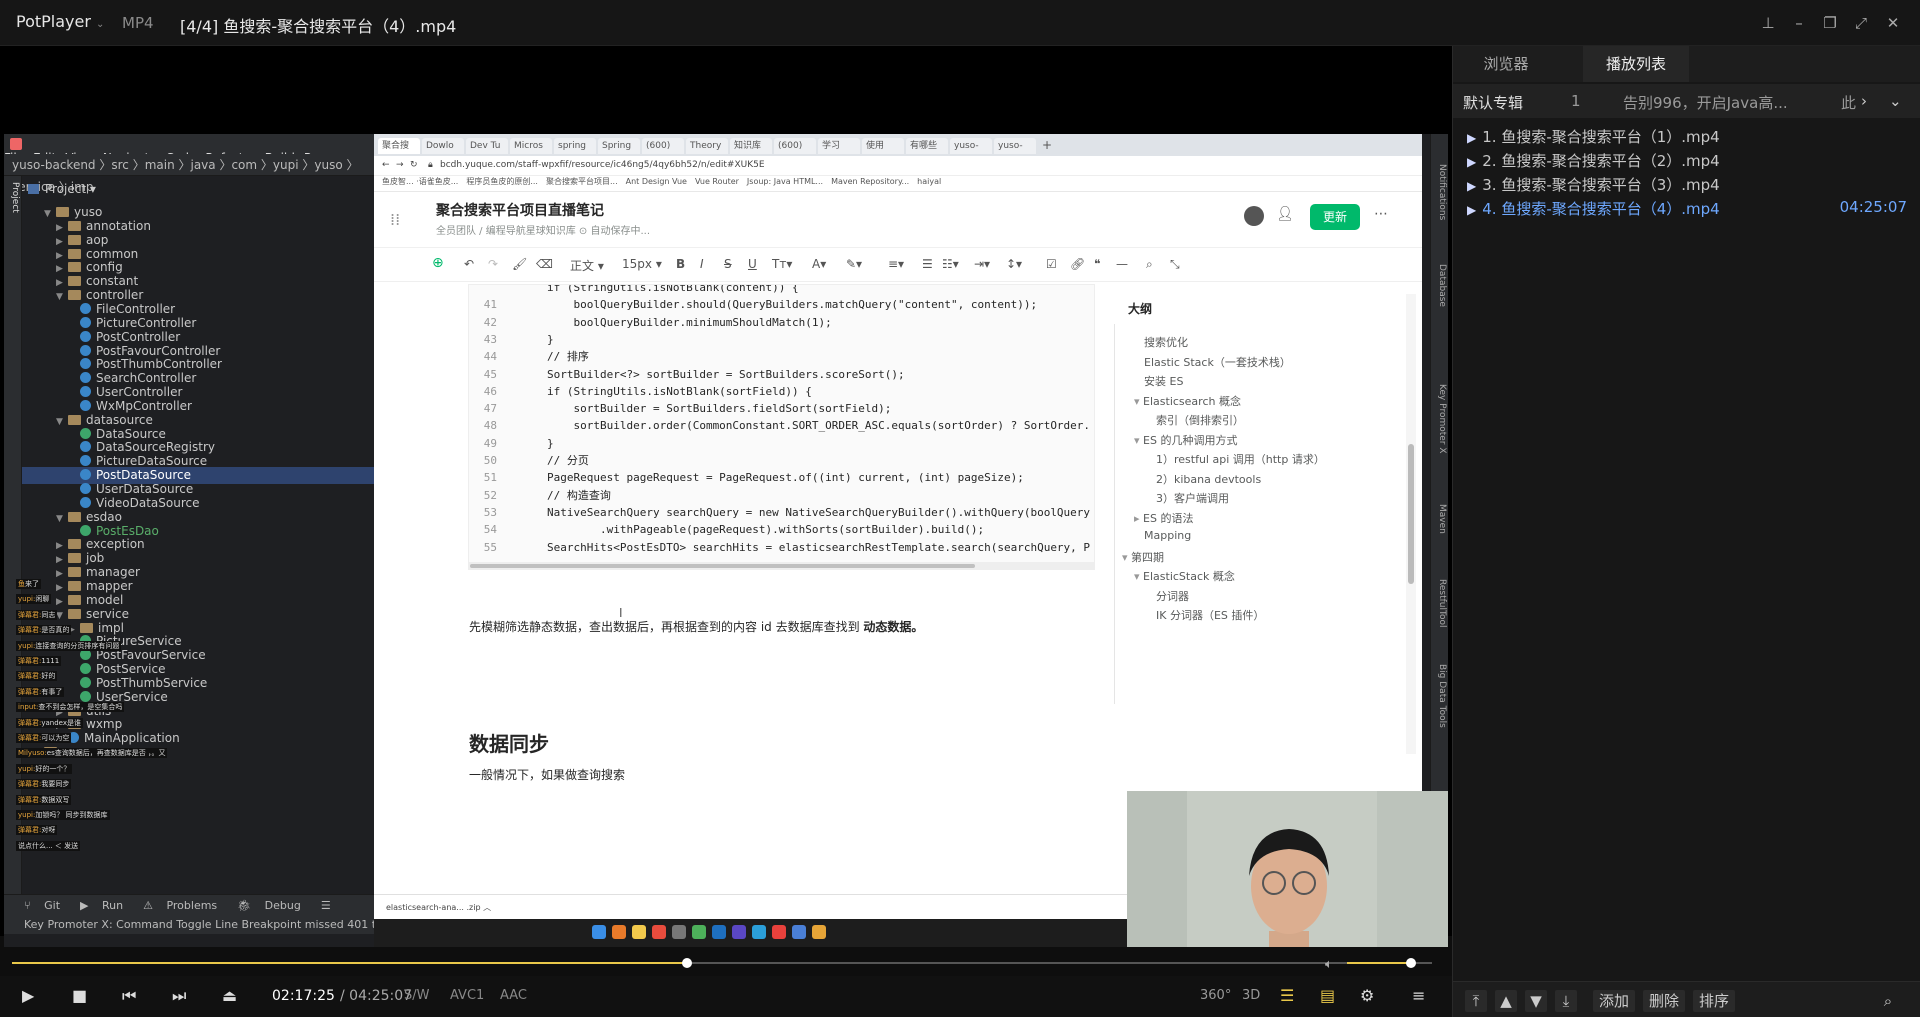 This screenshot has width=1920, height=1017. What do you see at coordinates (400, 165) in the screenshot?
I see `forward-icon: →` at bounding box center [400, 165].